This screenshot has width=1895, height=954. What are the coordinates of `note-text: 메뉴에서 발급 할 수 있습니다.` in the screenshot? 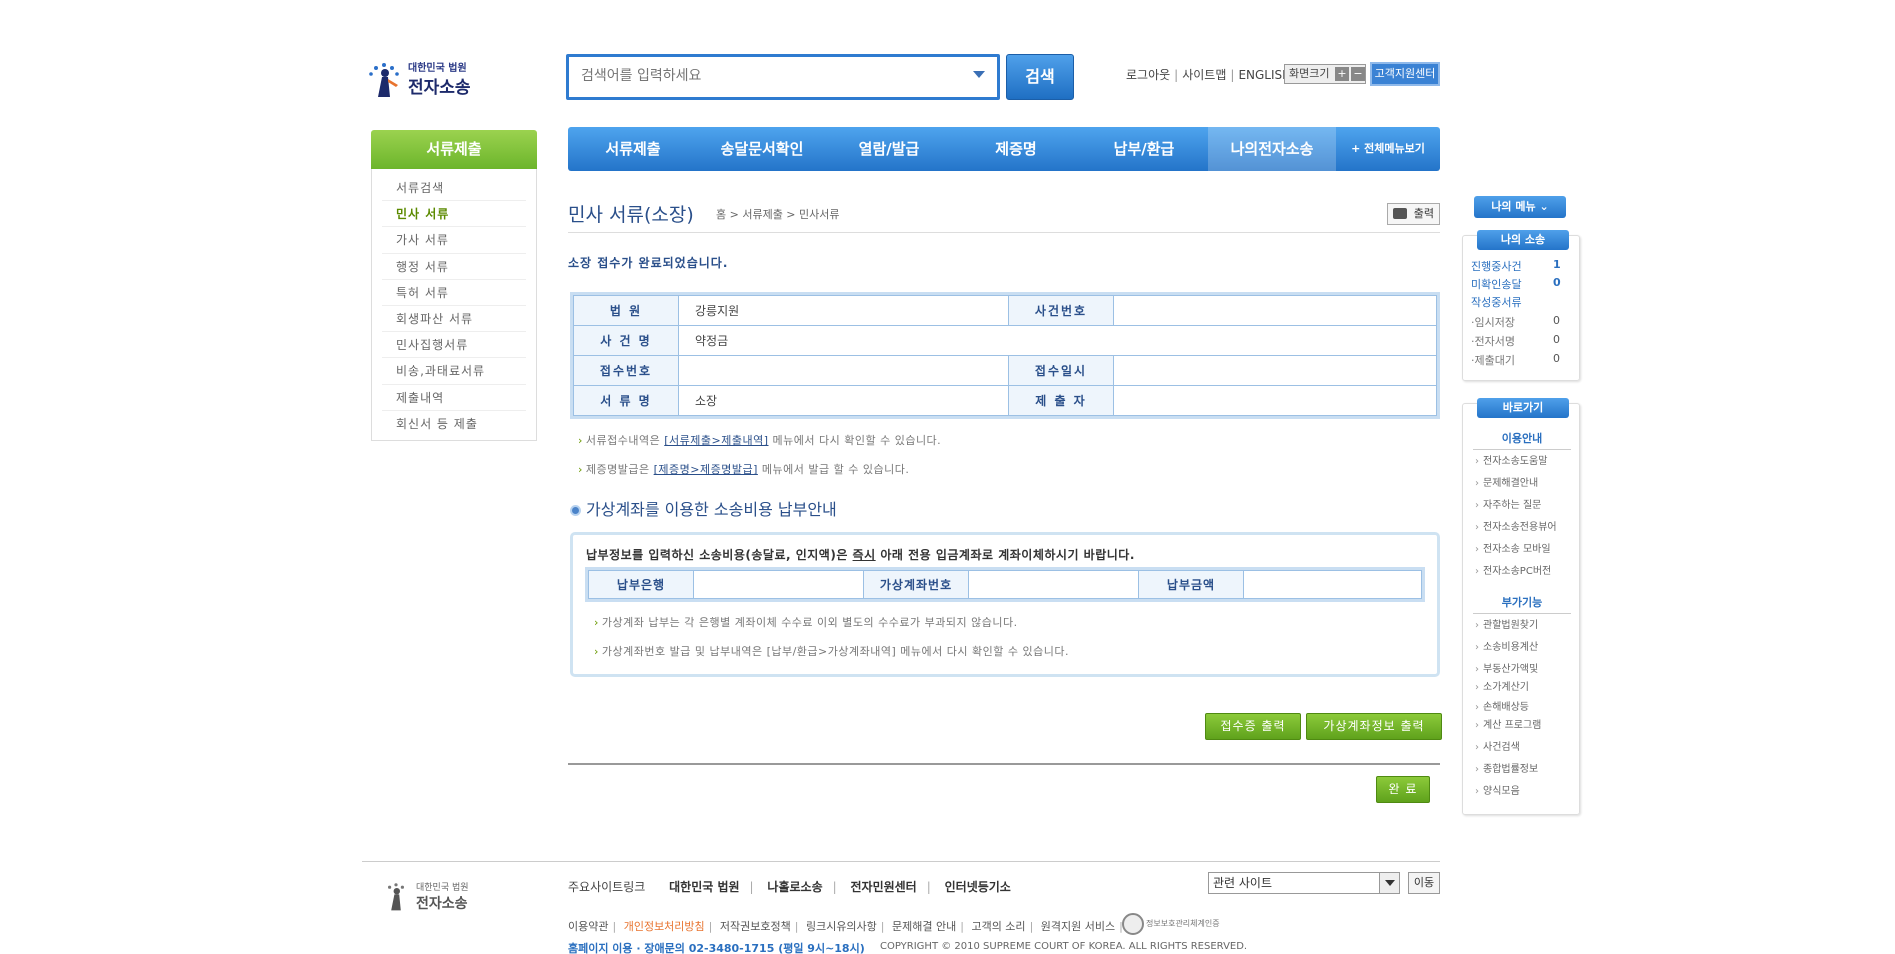 It's located at (833, 469).